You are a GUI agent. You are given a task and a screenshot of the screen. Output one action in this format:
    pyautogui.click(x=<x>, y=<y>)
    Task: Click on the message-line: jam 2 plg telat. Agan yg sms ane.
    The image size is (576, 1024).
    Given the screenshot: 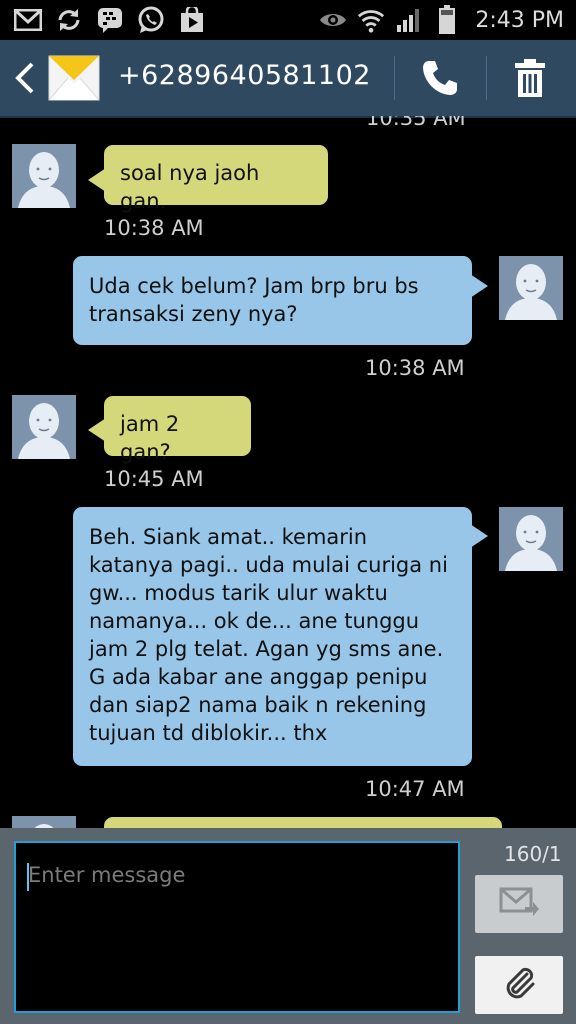 What is the action you would take?
    pyautogui.click(x=266, y=649)
    